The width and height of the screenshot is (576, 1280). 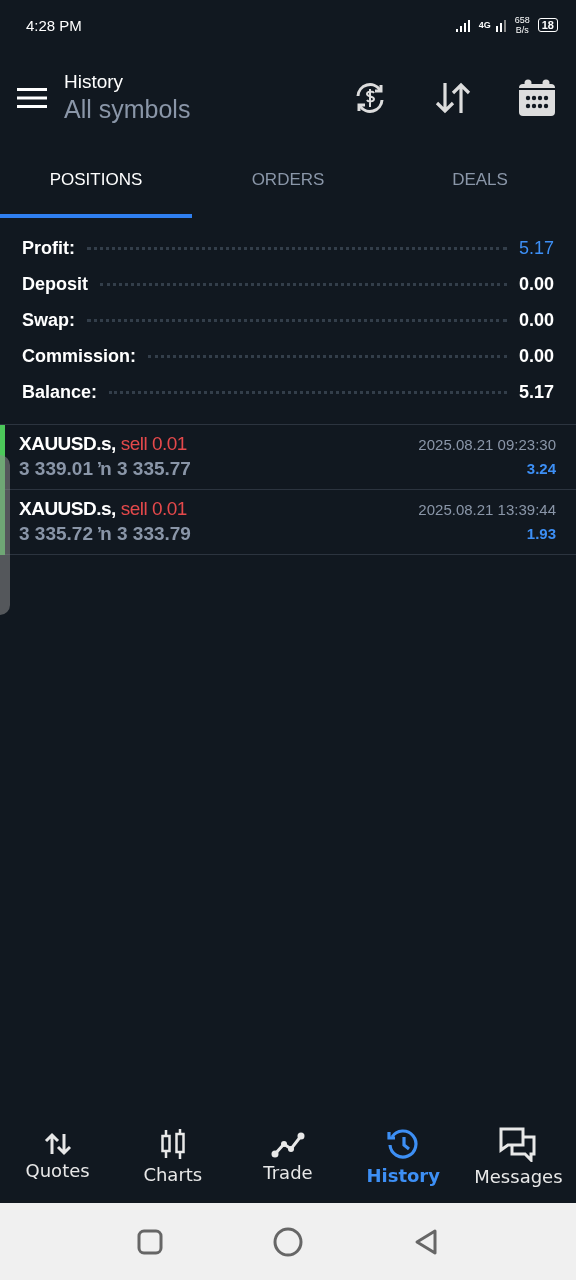 I want to click on battery-indicator: 18, so click(x=547, y=25).